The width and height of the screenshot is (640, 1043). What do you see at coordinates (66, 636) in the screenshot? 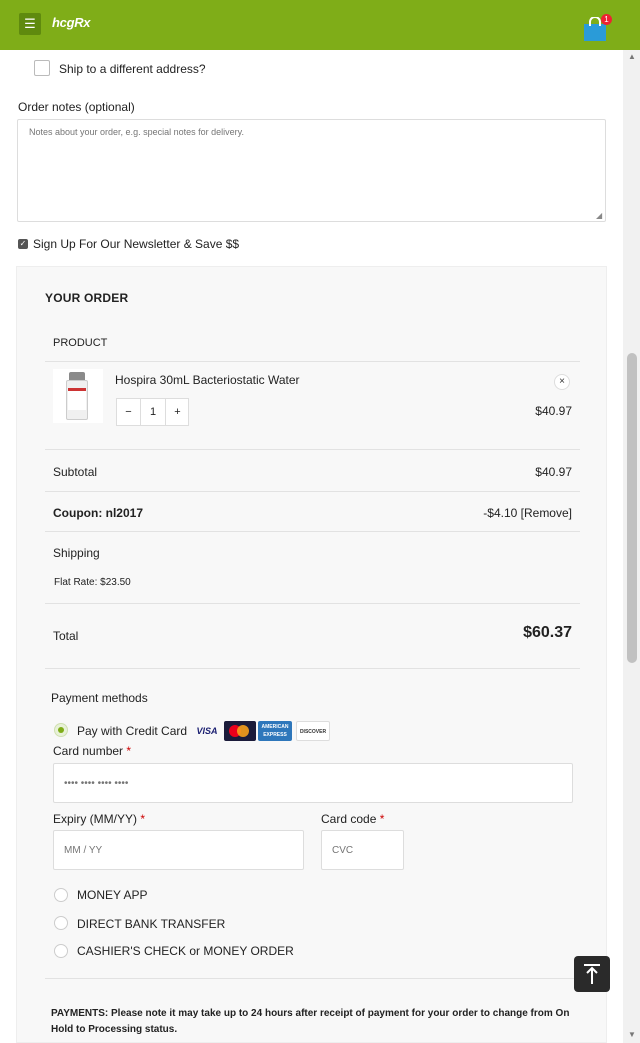
I see `total-label: Total` at bounding box center [66, 636].